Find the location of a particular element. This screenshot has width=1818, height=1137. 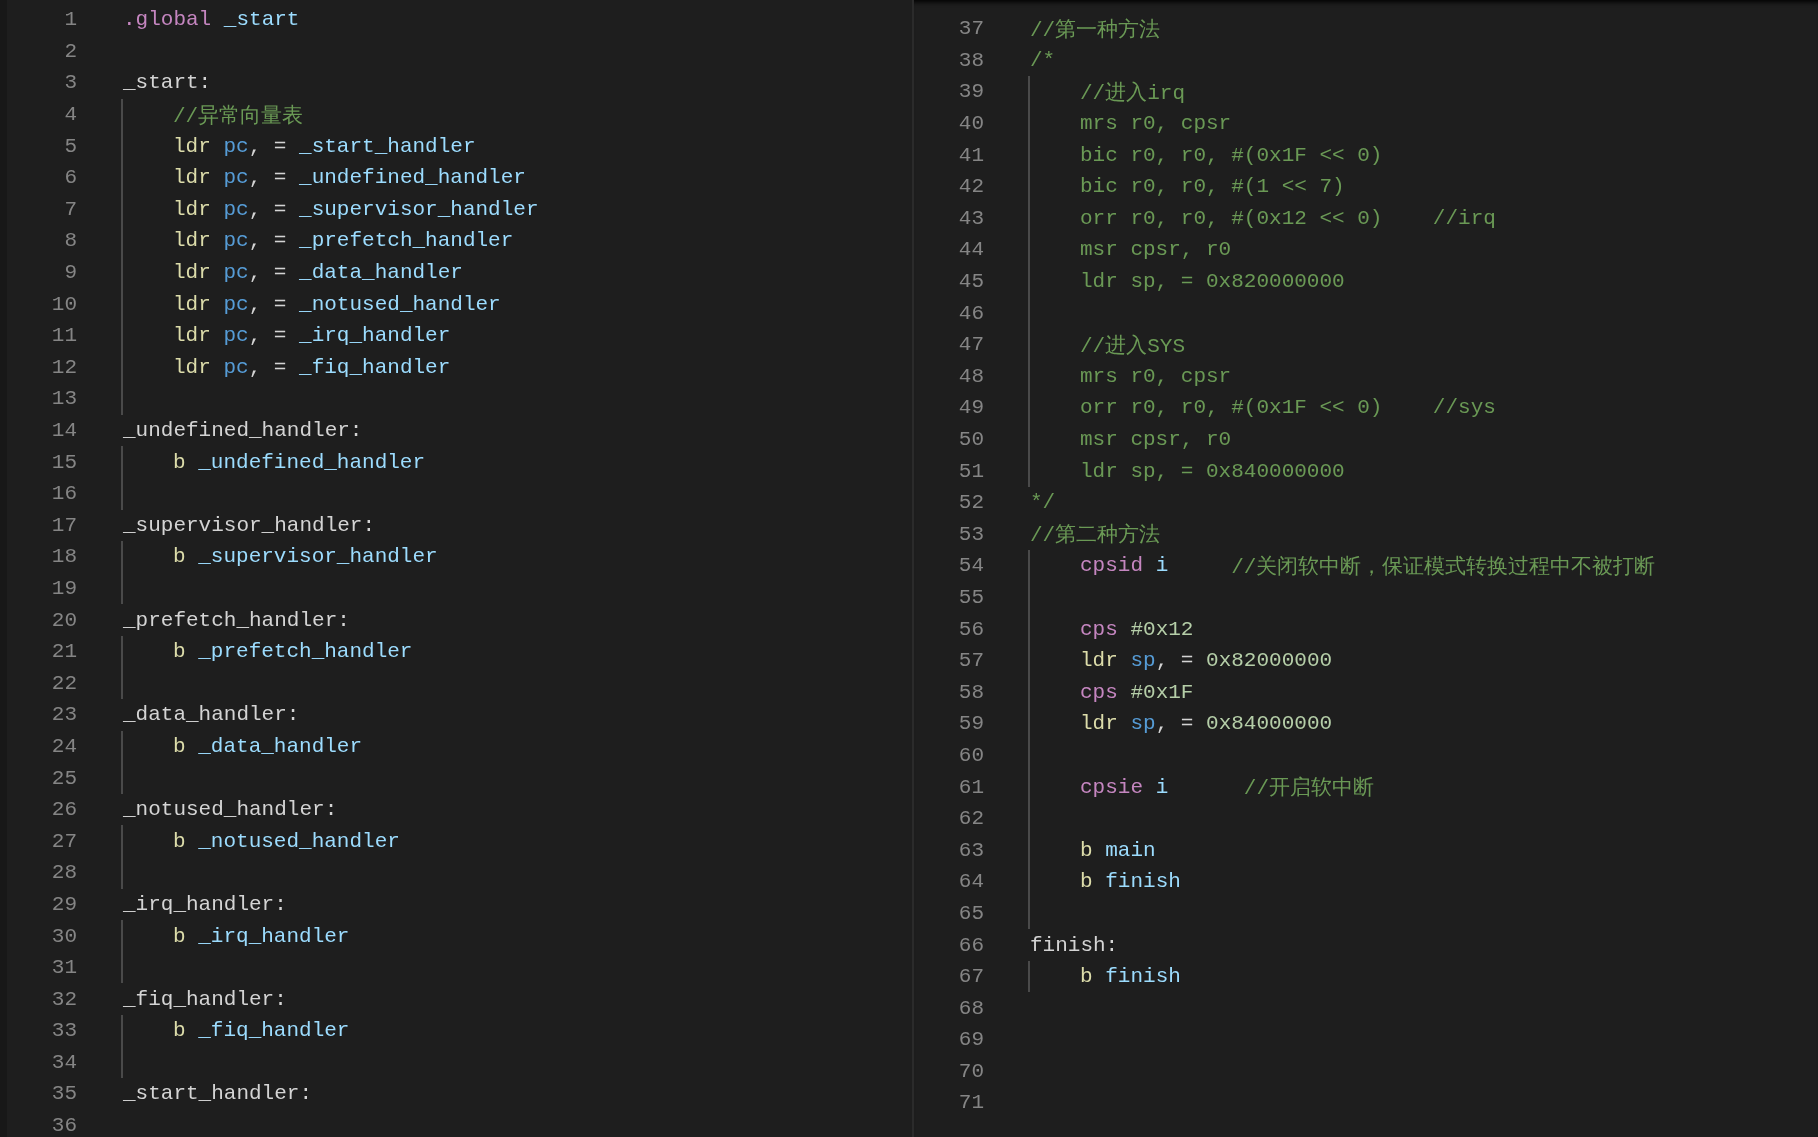

code-line: cpsie i //开启软中断 is located at coordinates (1227, 788).